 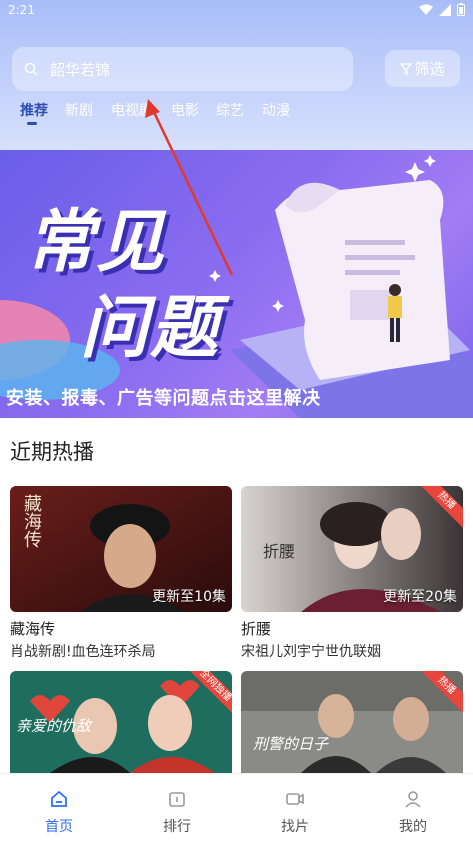 I want to click on tab-movie: 电影, so click(x=185, y=110).